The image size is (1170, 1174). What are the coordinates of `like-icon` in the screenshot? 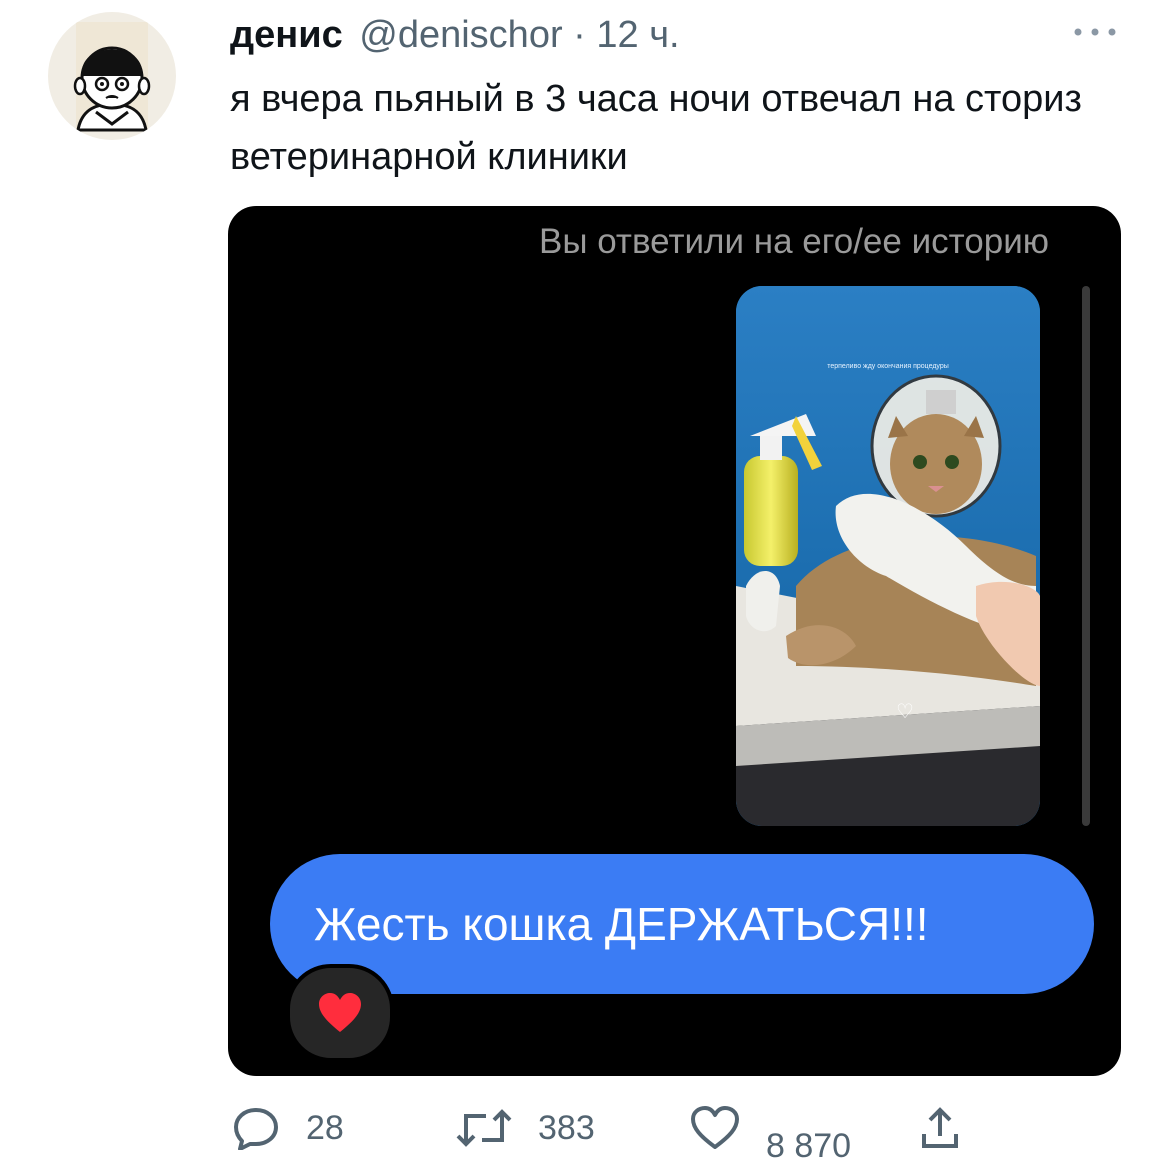 It's located at (715, 1127).